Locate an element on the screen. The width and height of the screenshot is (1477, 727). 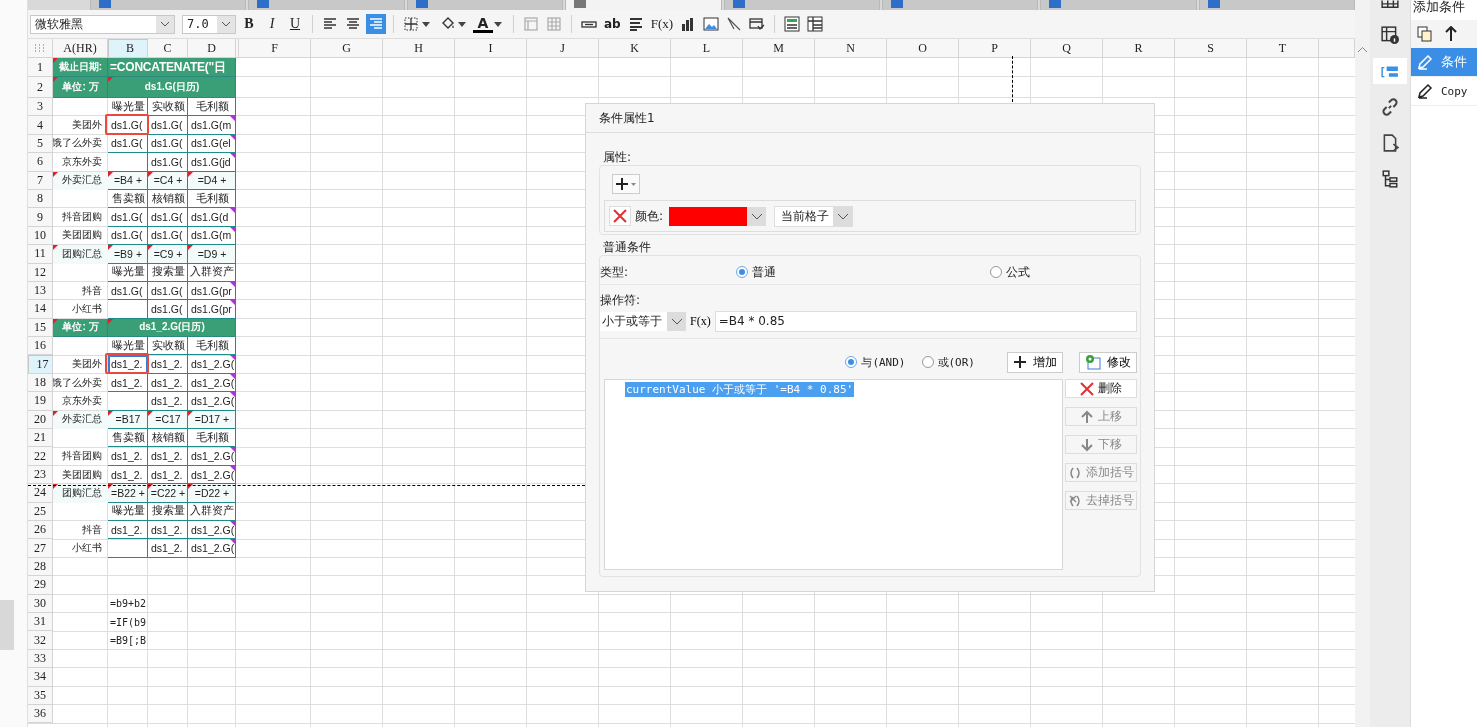
row-header: 6 is located at coordinates (40, 162).